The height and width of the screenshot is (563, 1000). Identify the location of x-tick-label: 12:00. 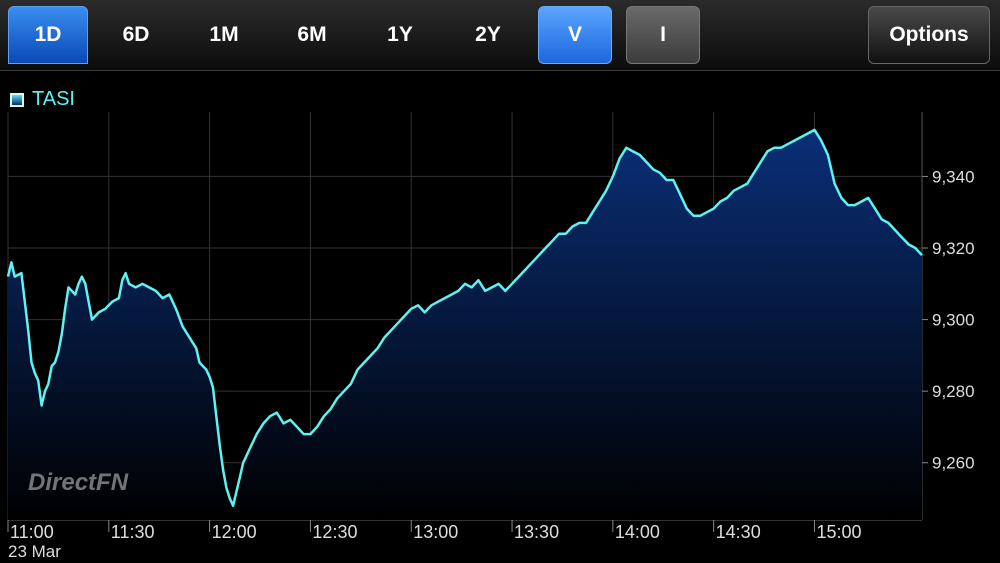
(234, 532).